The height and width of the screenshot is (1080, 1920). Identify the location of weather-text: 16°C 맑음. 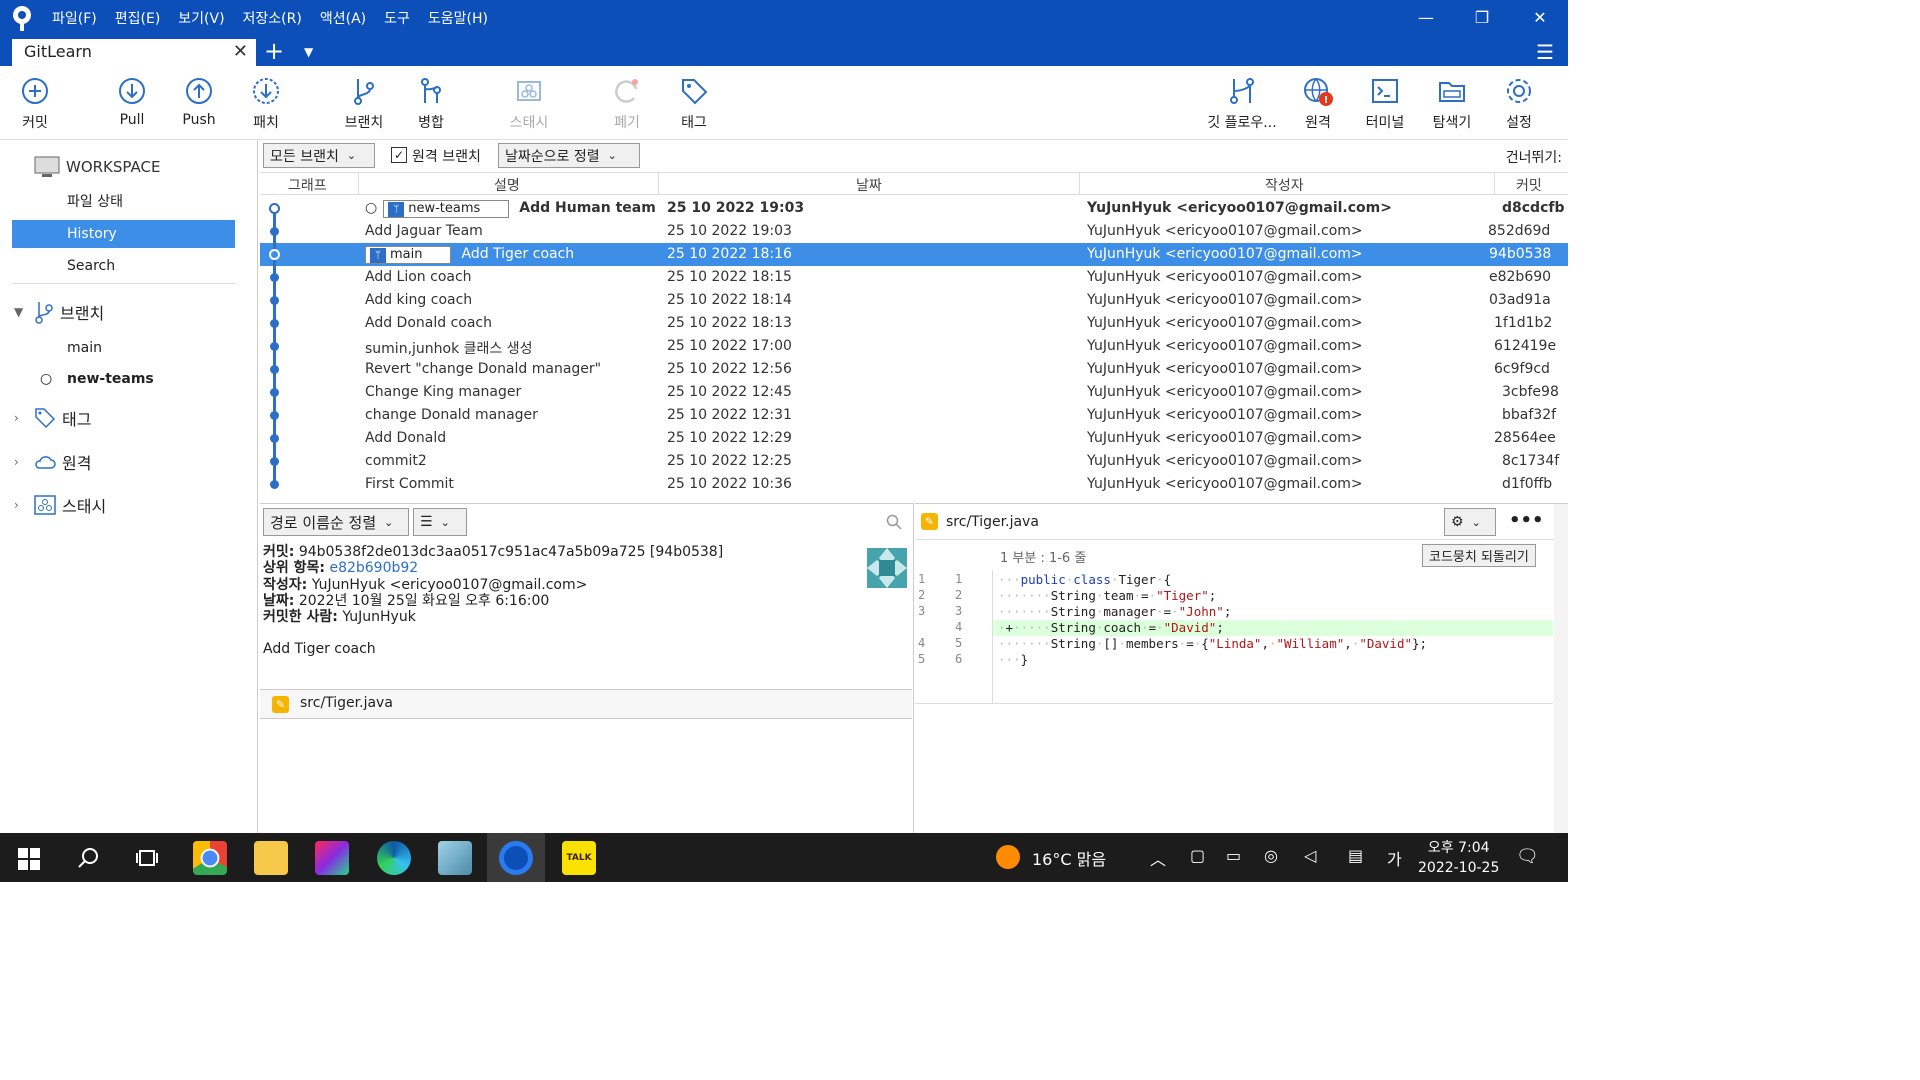
(1069, 858).